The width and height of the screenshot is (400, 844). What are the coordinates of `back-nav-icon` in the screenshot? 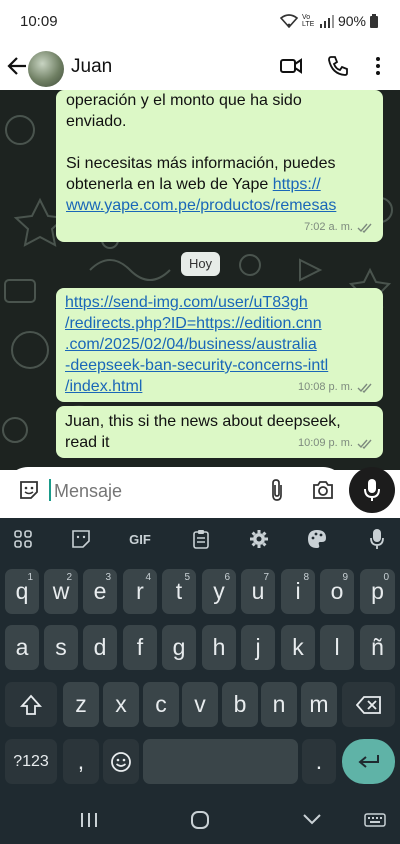 It's located at (312, 819).